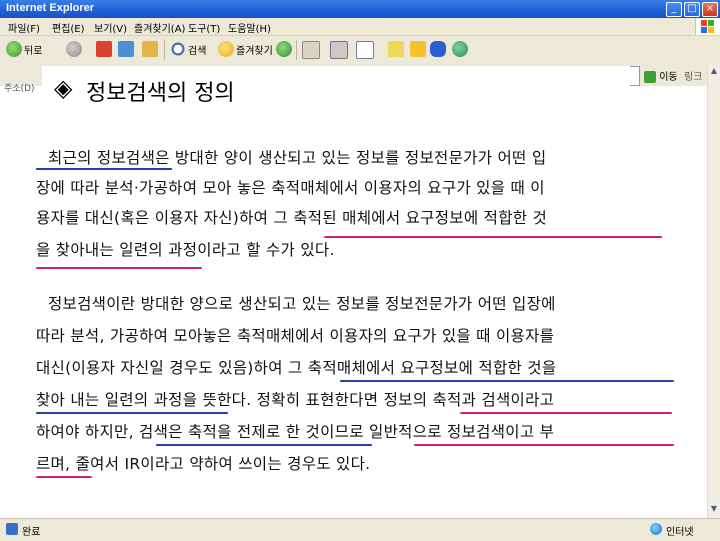  I want to click on users-icon, so click(460, 49).